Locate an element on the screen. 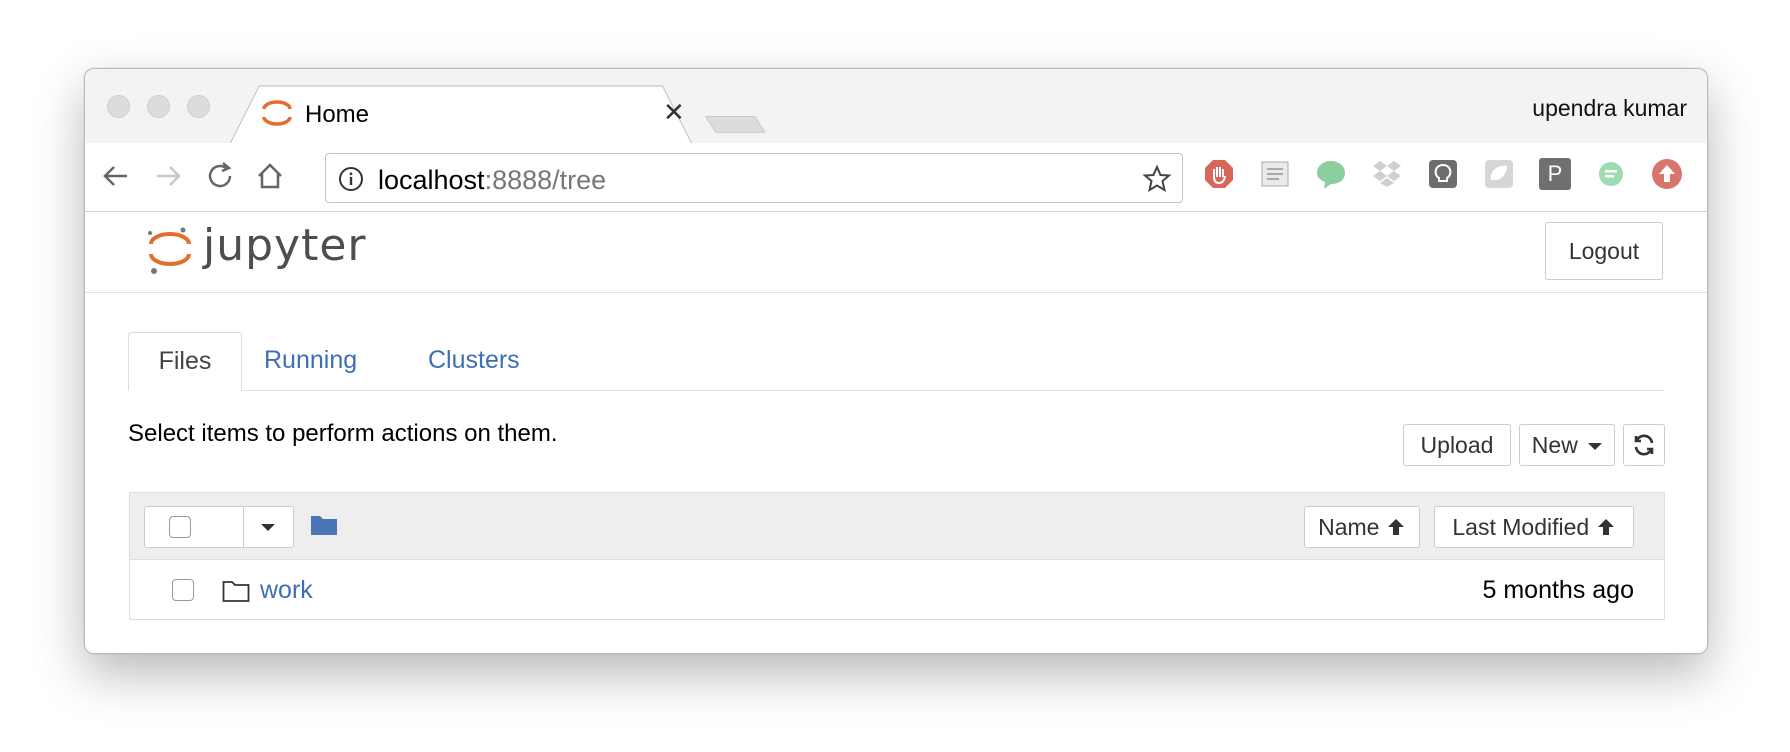 The width and height of the screenshot is (1790, 752). new-tab-button is located at coordinates (735, 124).